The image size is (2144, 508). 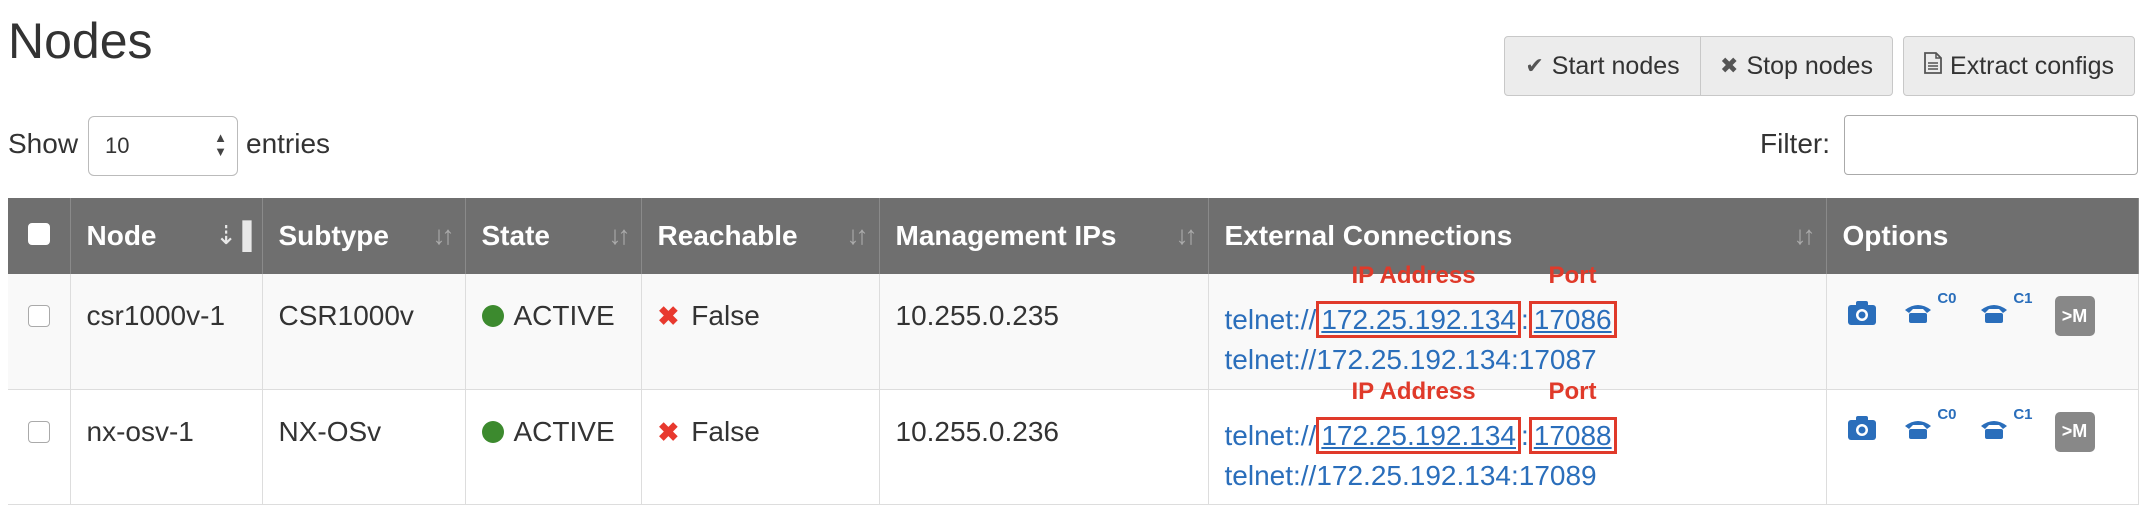 What do you see at coordinates (727, 235) in the screenshot?
I see `column-header-label: Reachable` at bounding box center [727, 235].